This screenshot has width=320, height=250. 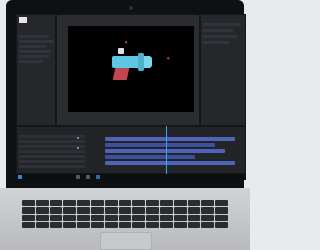 What do you see at coordinates (131, 69) in the screenshot?
I see `composition-viewer` at bounding box center [131, 69].